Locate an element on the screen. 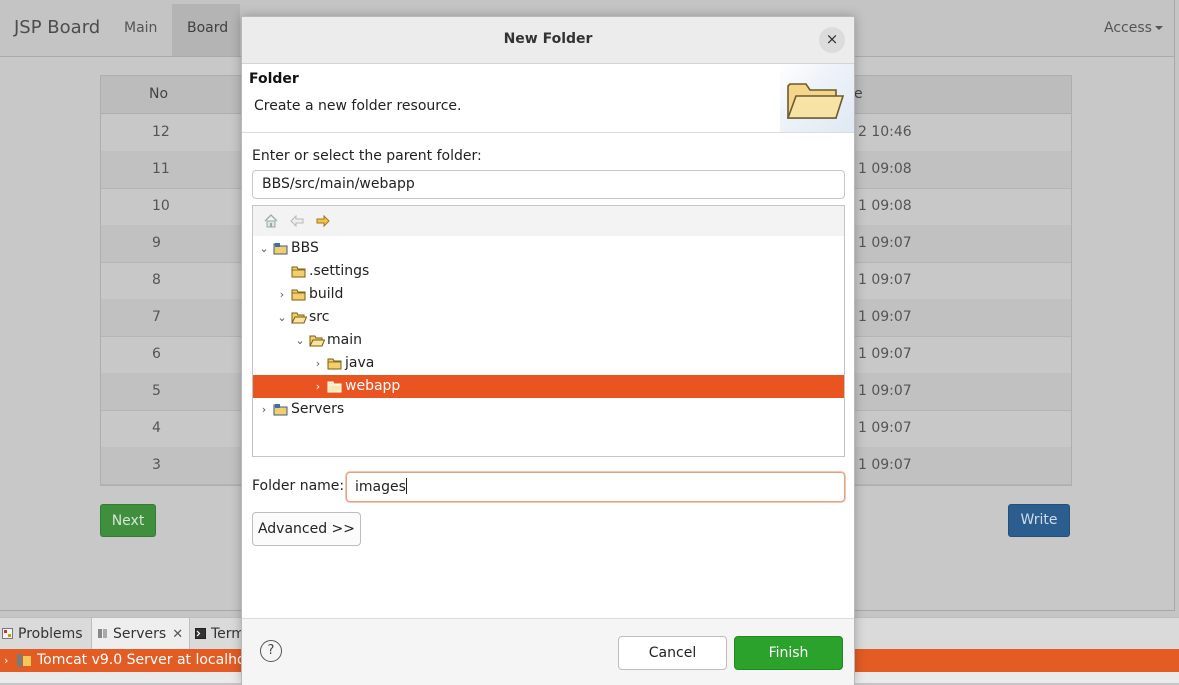 The image size is (1179, 685). tree-item-java: › java is located at coordinates (548, 363).